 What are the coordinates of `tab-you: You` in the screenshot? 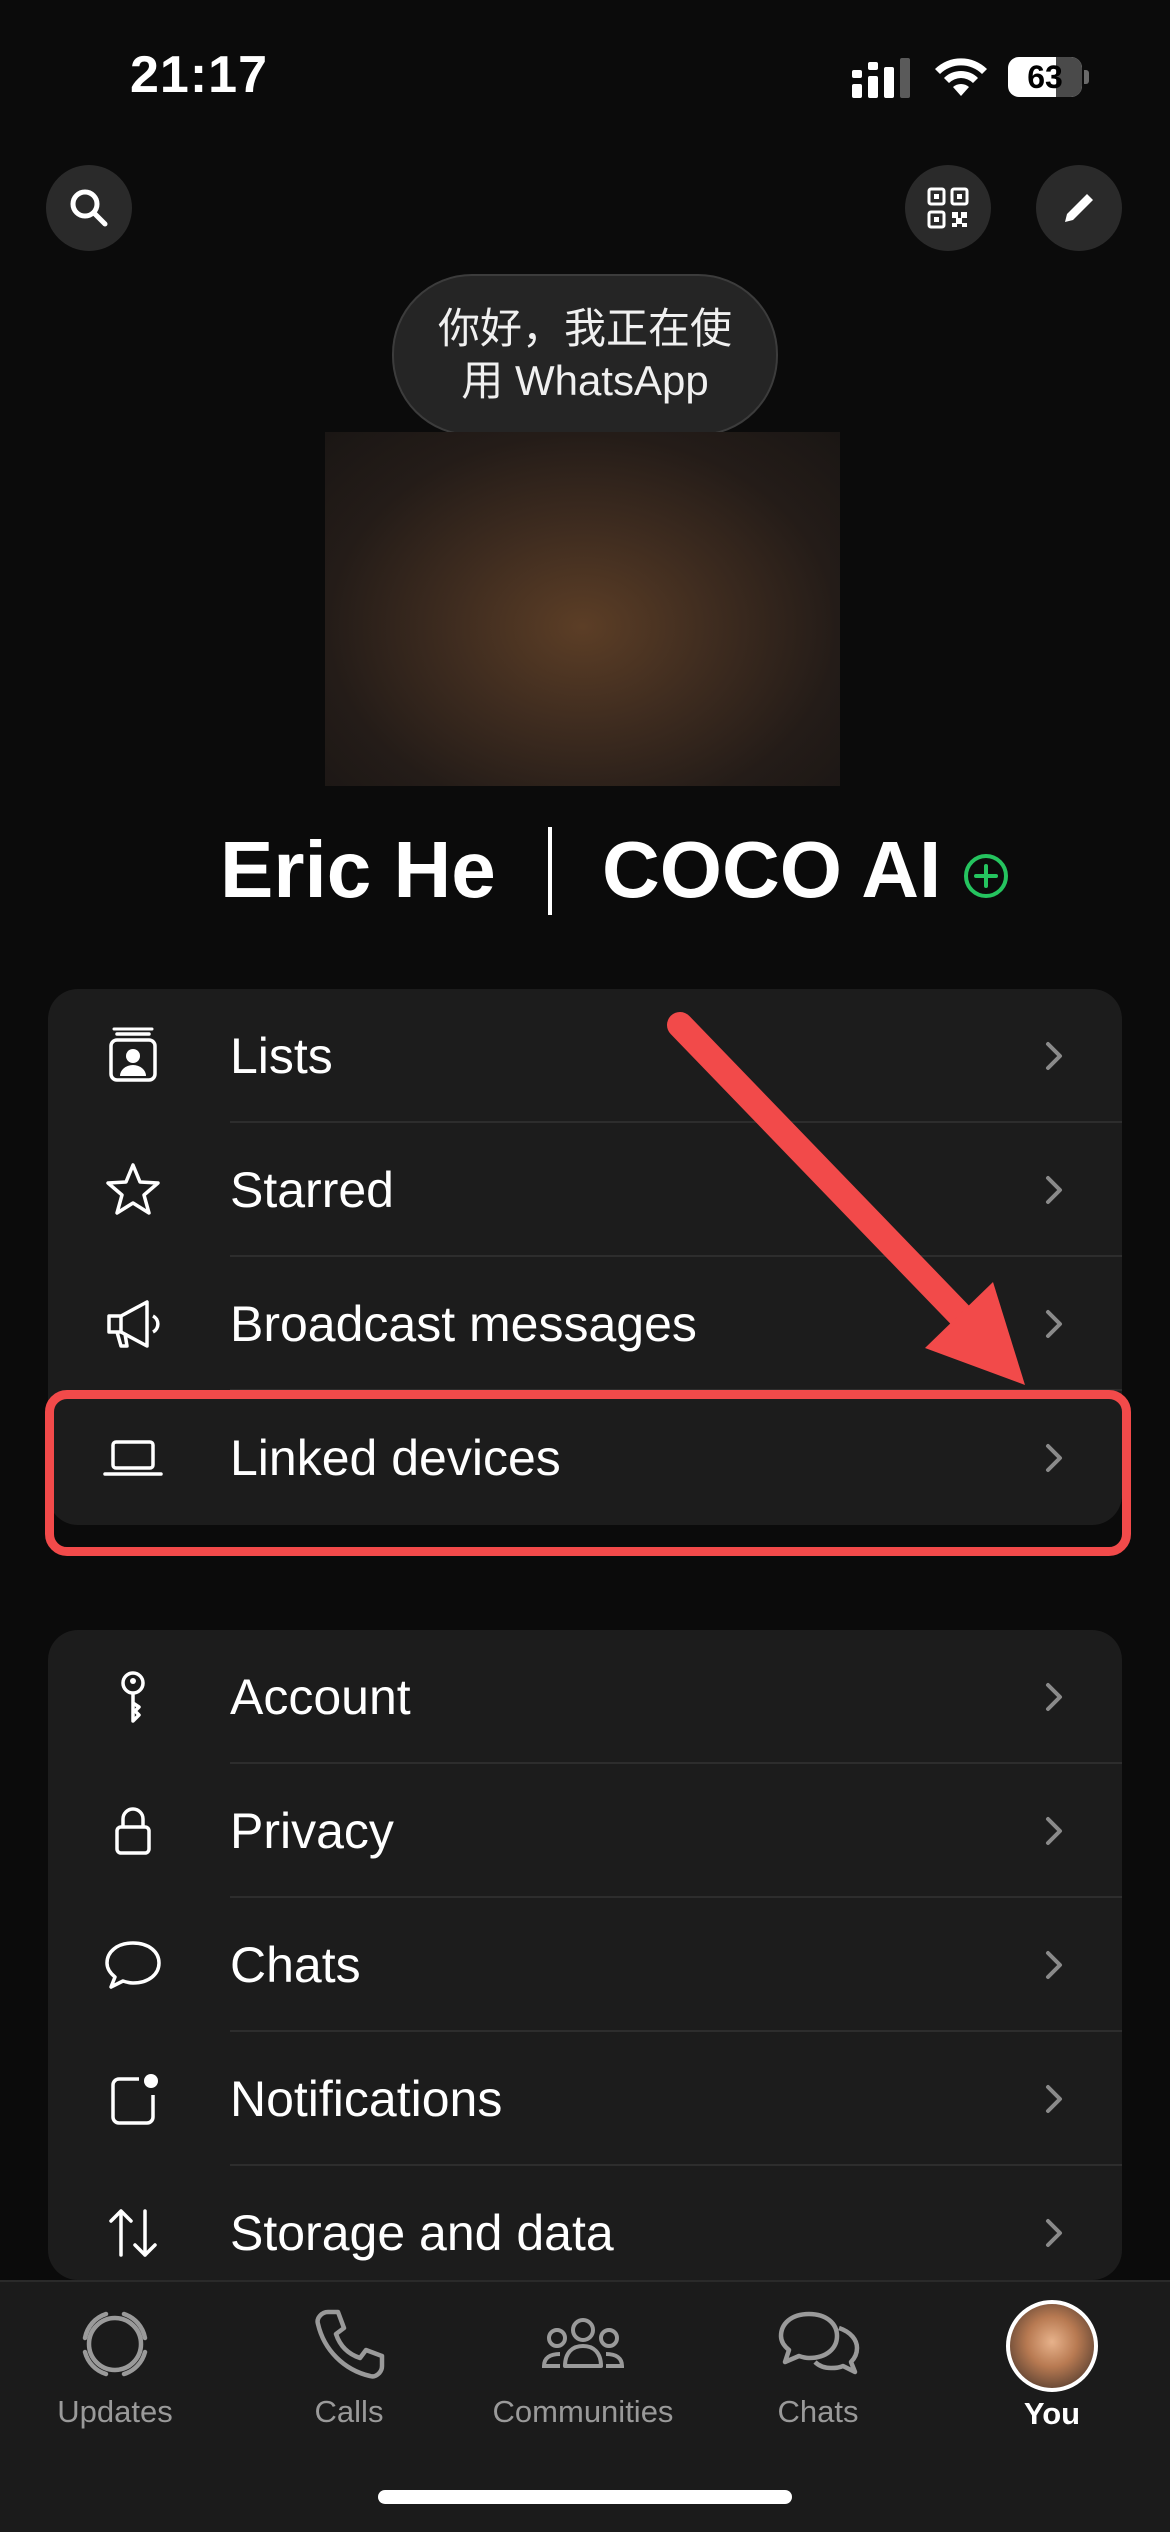 It's located at (1052, 2375).